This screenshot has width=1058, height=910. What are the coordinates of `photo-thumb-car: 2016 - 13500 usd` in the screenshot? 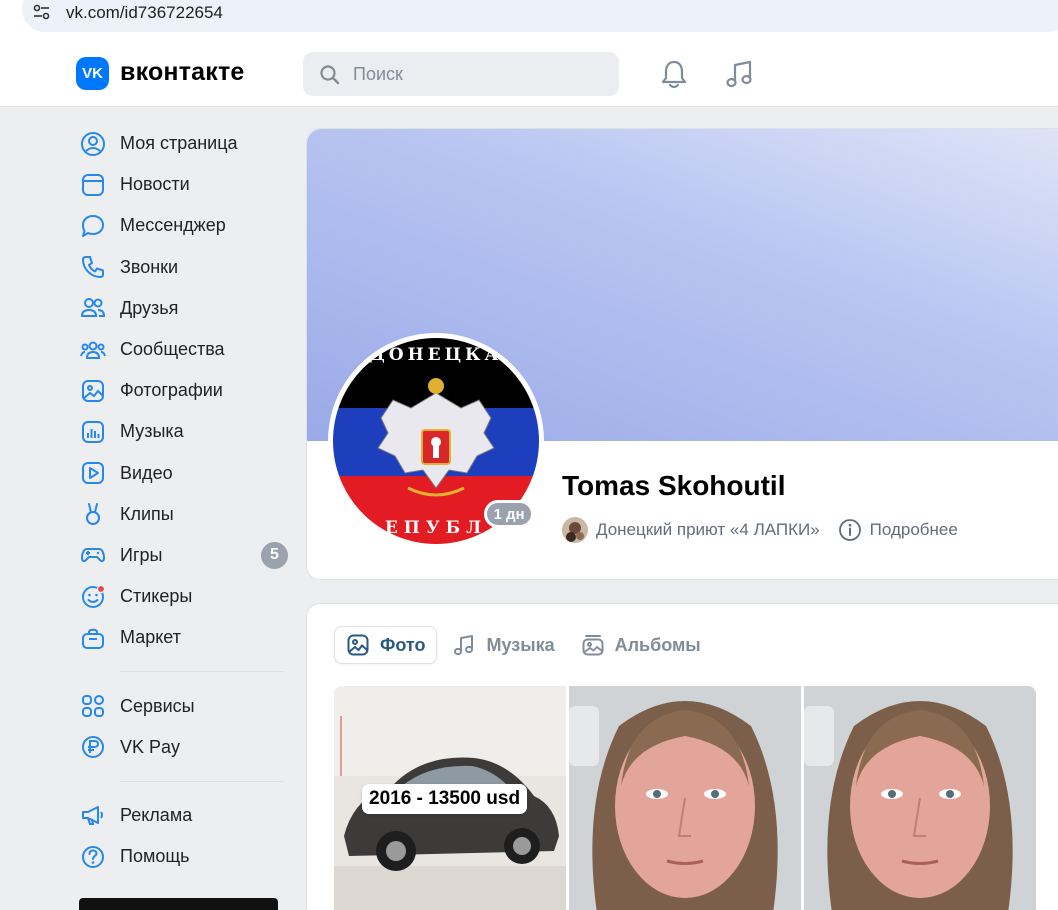 It's located at (450, 798).